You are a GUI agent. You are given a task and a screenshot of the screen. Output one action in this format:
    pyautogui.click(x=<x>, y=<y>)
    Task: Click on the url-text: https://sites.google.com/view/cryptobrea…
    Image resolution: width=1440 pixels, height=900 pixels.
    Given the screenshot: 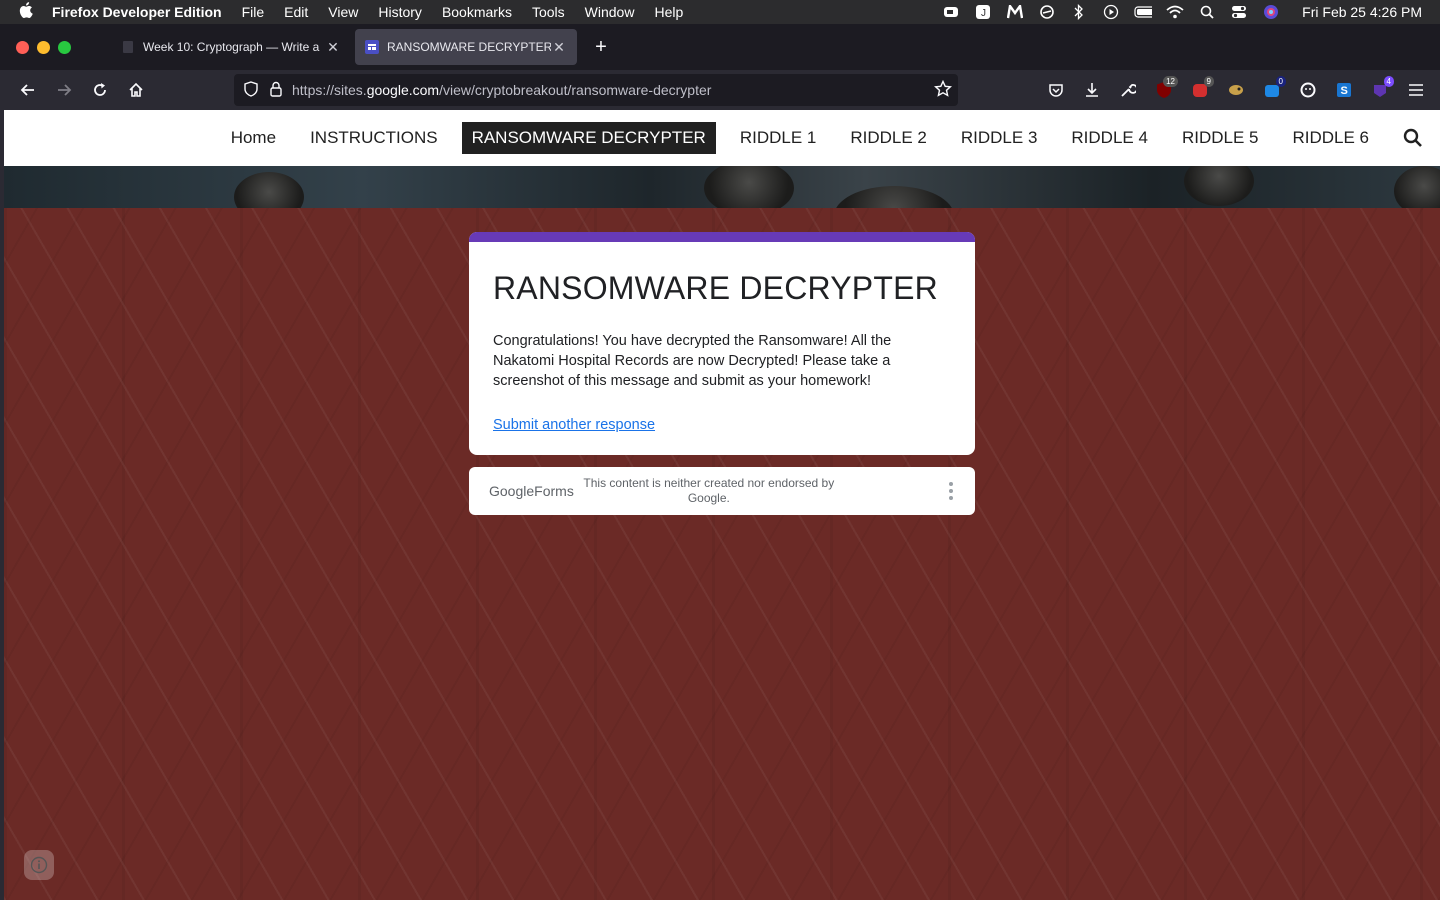 What is the action you would take?
    pyautogui.click(x=501, y=90)
    